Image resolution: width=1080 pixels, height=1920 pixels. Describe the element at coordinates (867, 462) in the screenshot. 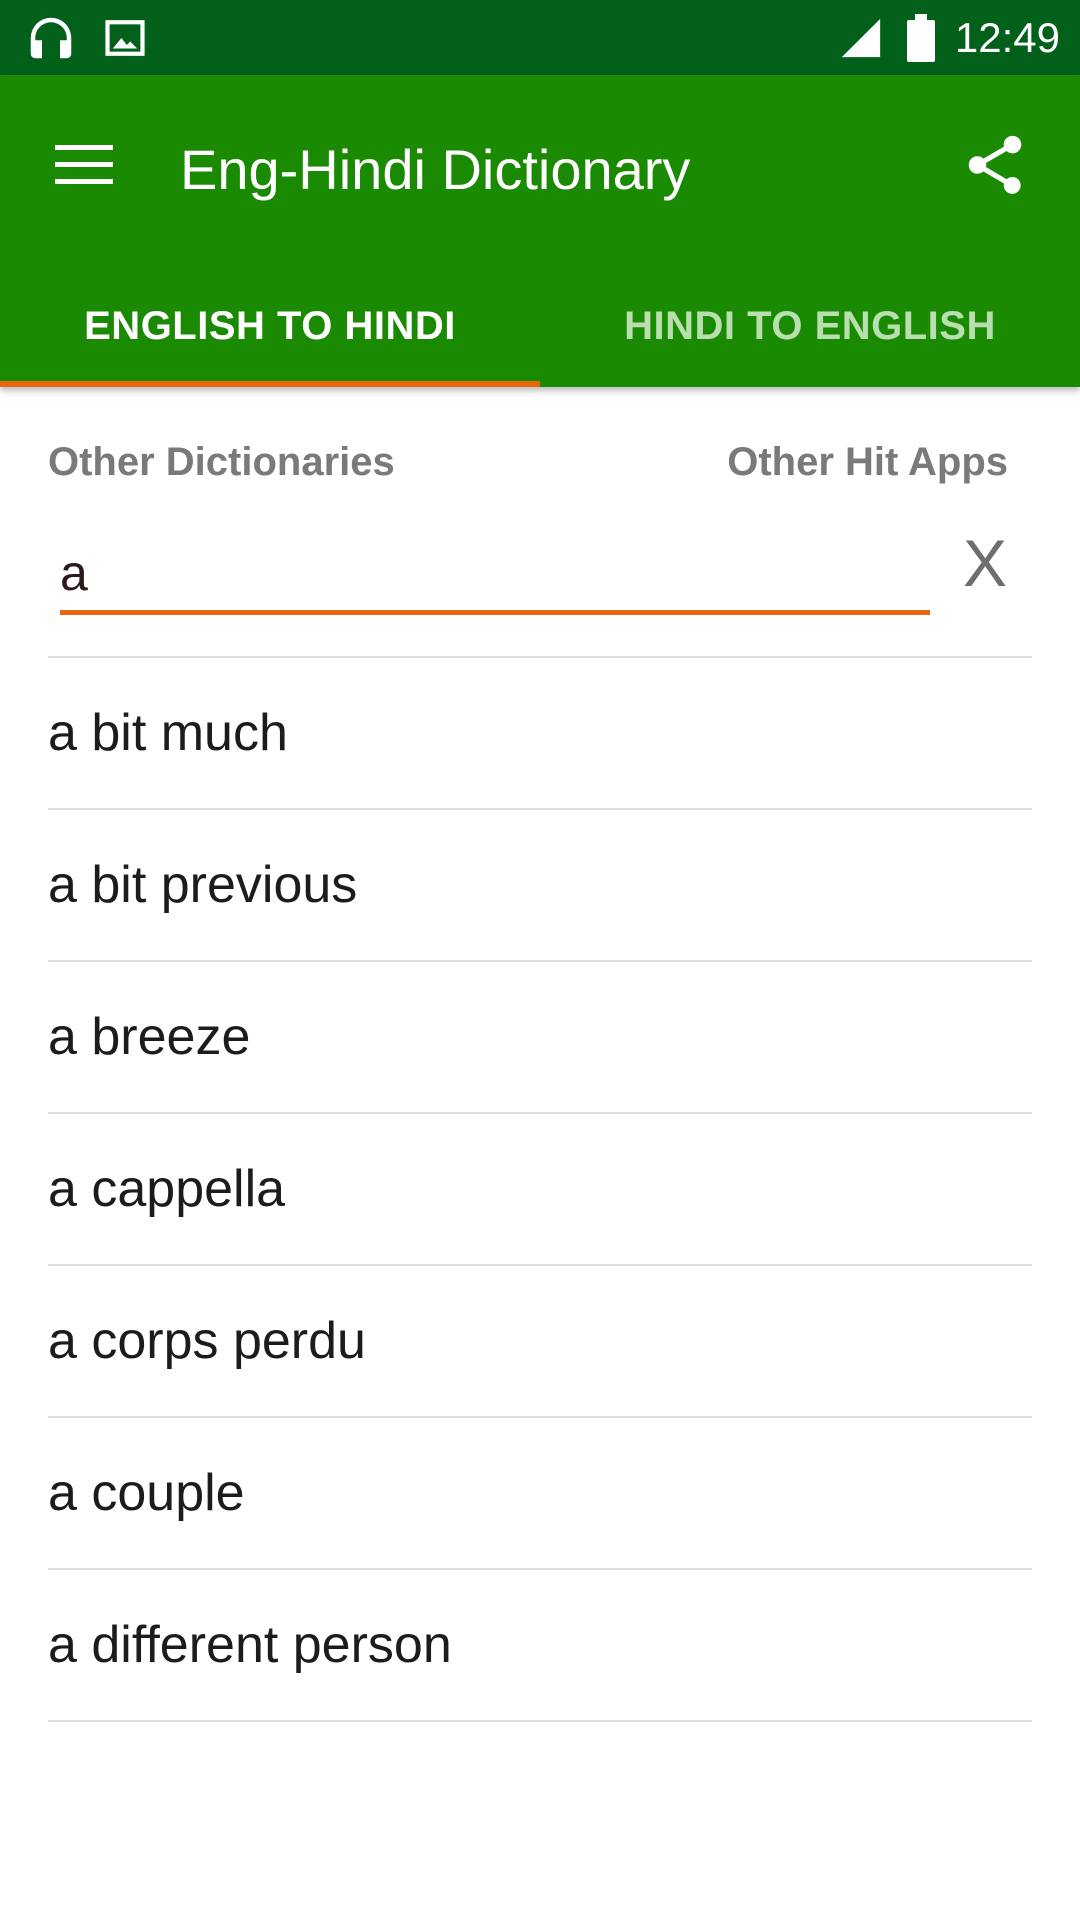

I see `other-hit-apps-link: Other Hit Apps` at that location.